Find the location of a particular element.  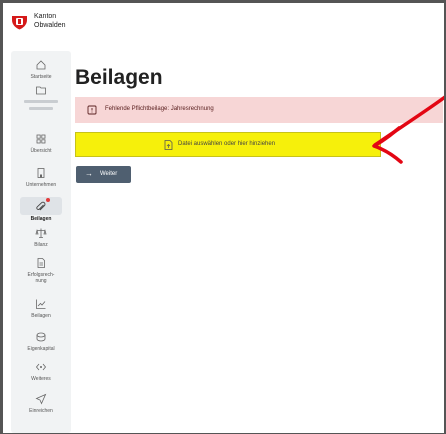

sidebar-item-unternehmen: Unternehmen is located at coordinates (41, 177).